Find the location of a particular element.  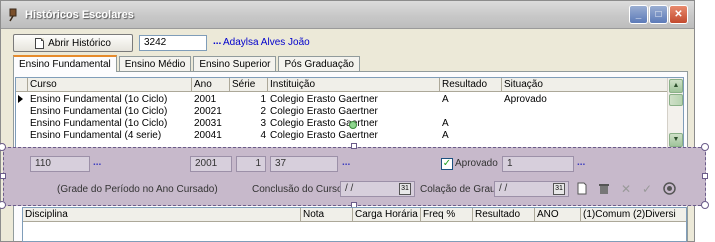

col-instituicao: Instituição is located at coordinates (354, 85).